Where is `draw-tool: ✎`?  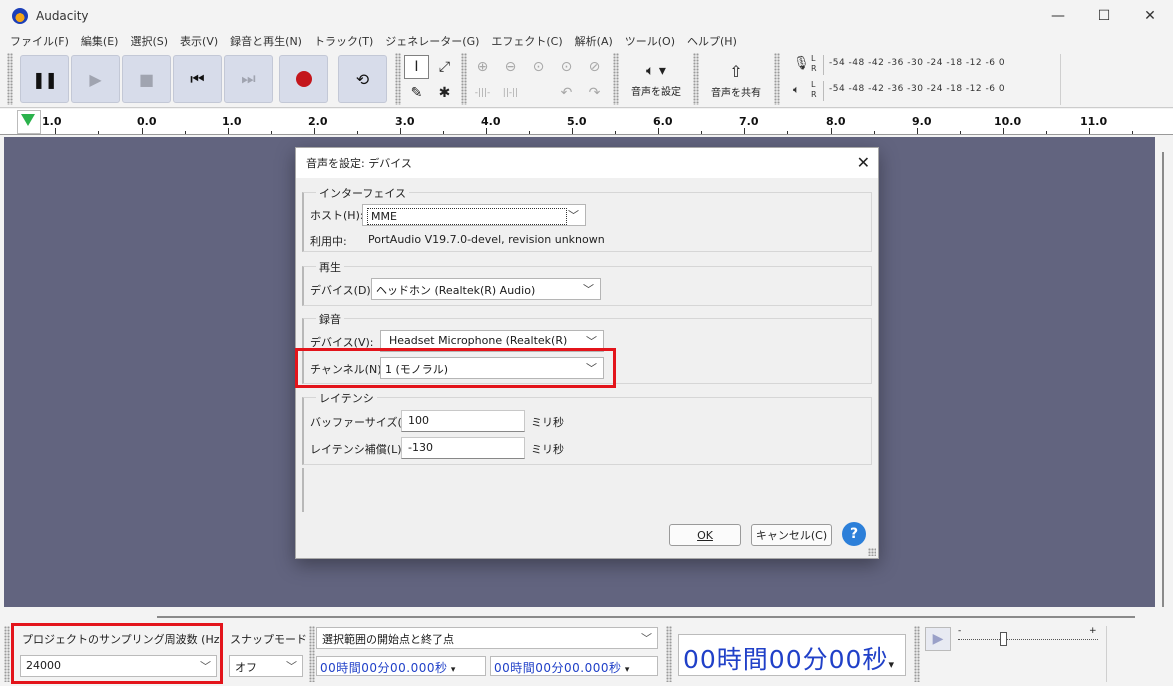 draw-tool: ✎ is located at coordinates (416, 93).